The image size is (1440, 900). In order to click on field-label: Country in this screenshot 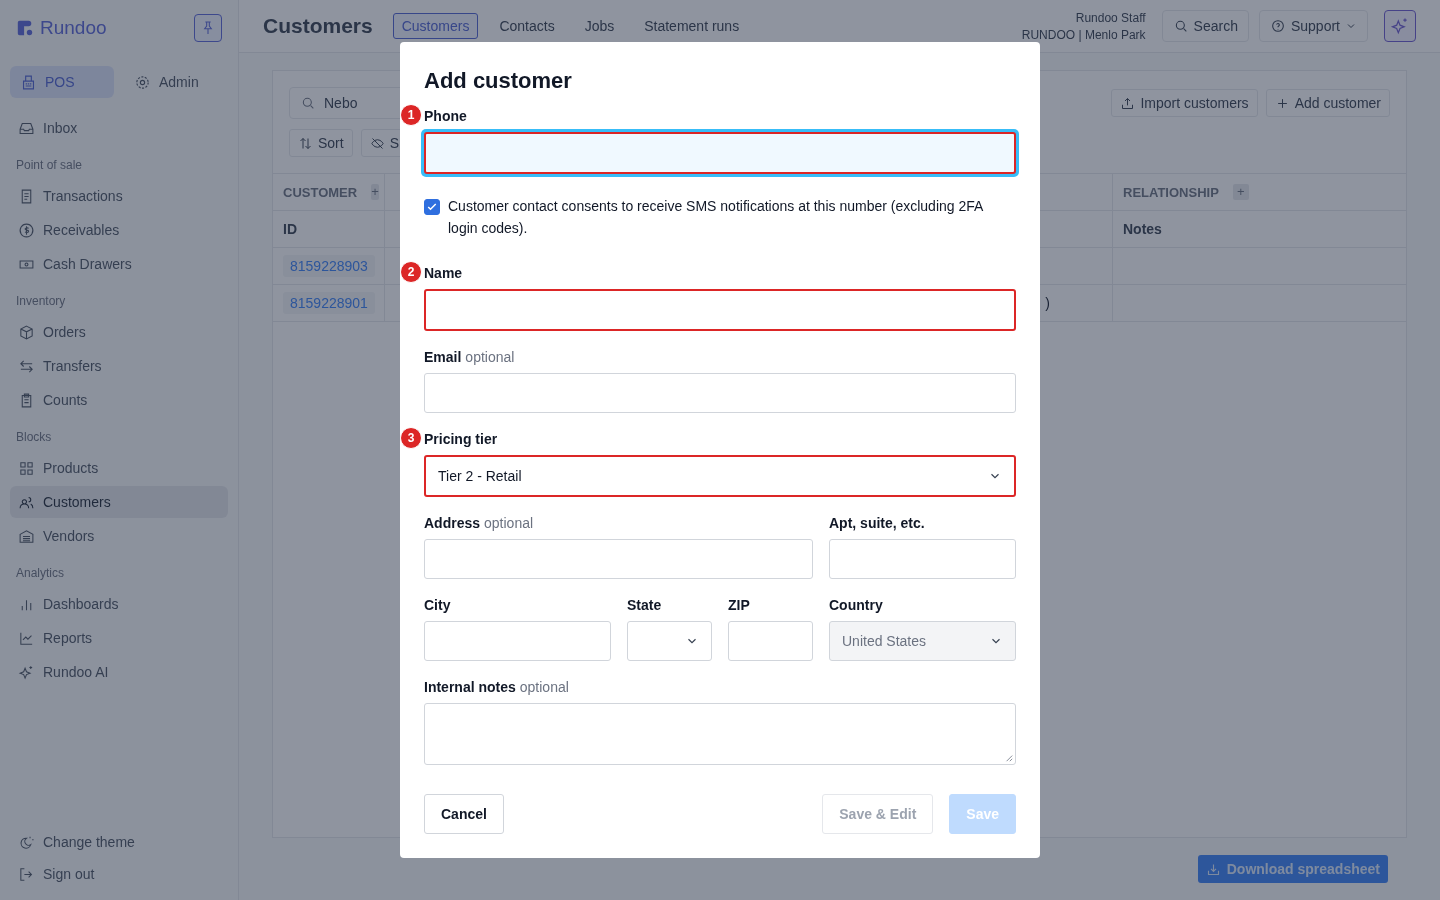, I will do `click(856, 605)`.